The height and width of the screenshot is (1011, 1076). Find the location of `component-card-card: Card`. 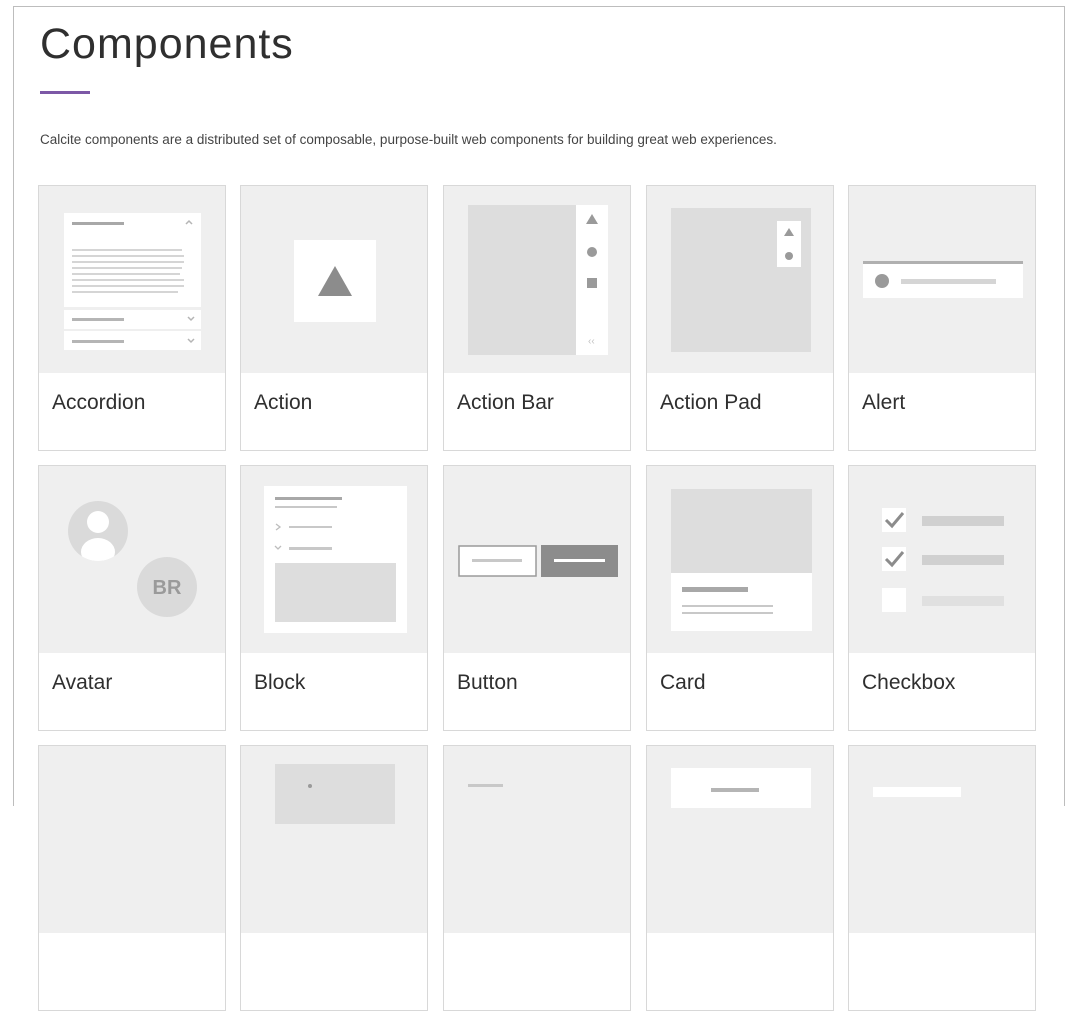

component-card-card: Card is located at coordinates (740, 598).